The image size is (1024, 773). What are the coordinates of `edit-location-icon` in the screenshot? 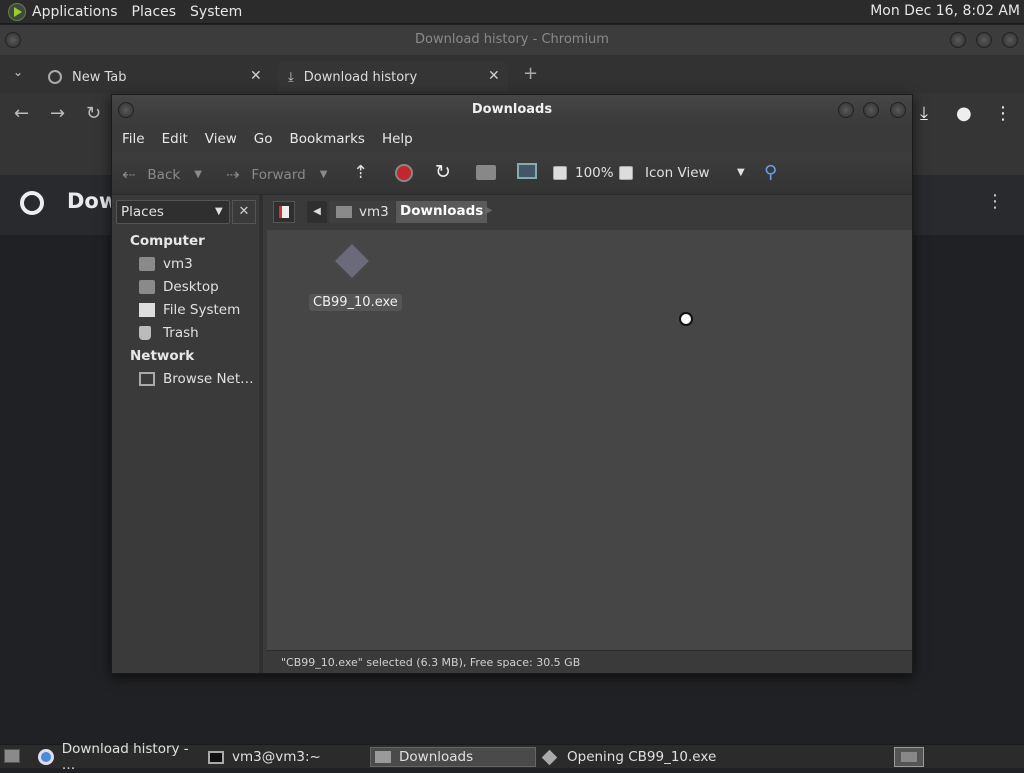 It's located at (284, 212).